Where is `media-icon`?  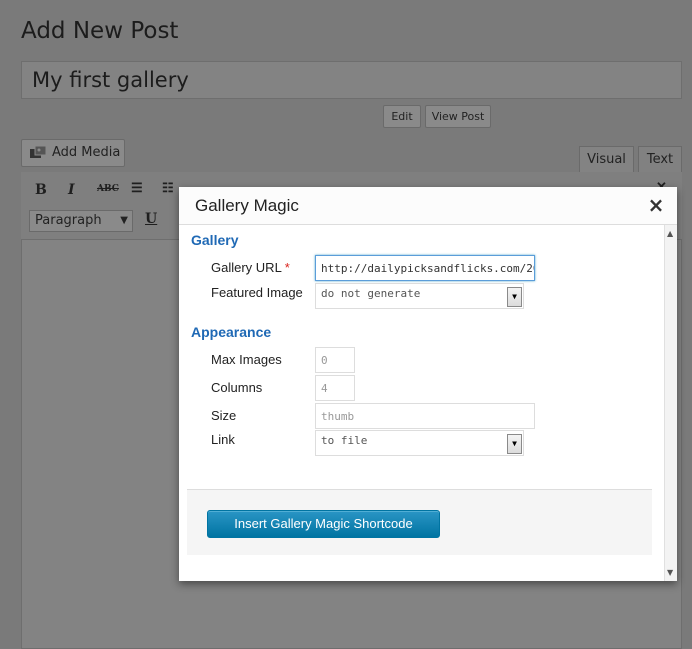
media-icon is located at coordinates (38, 152).